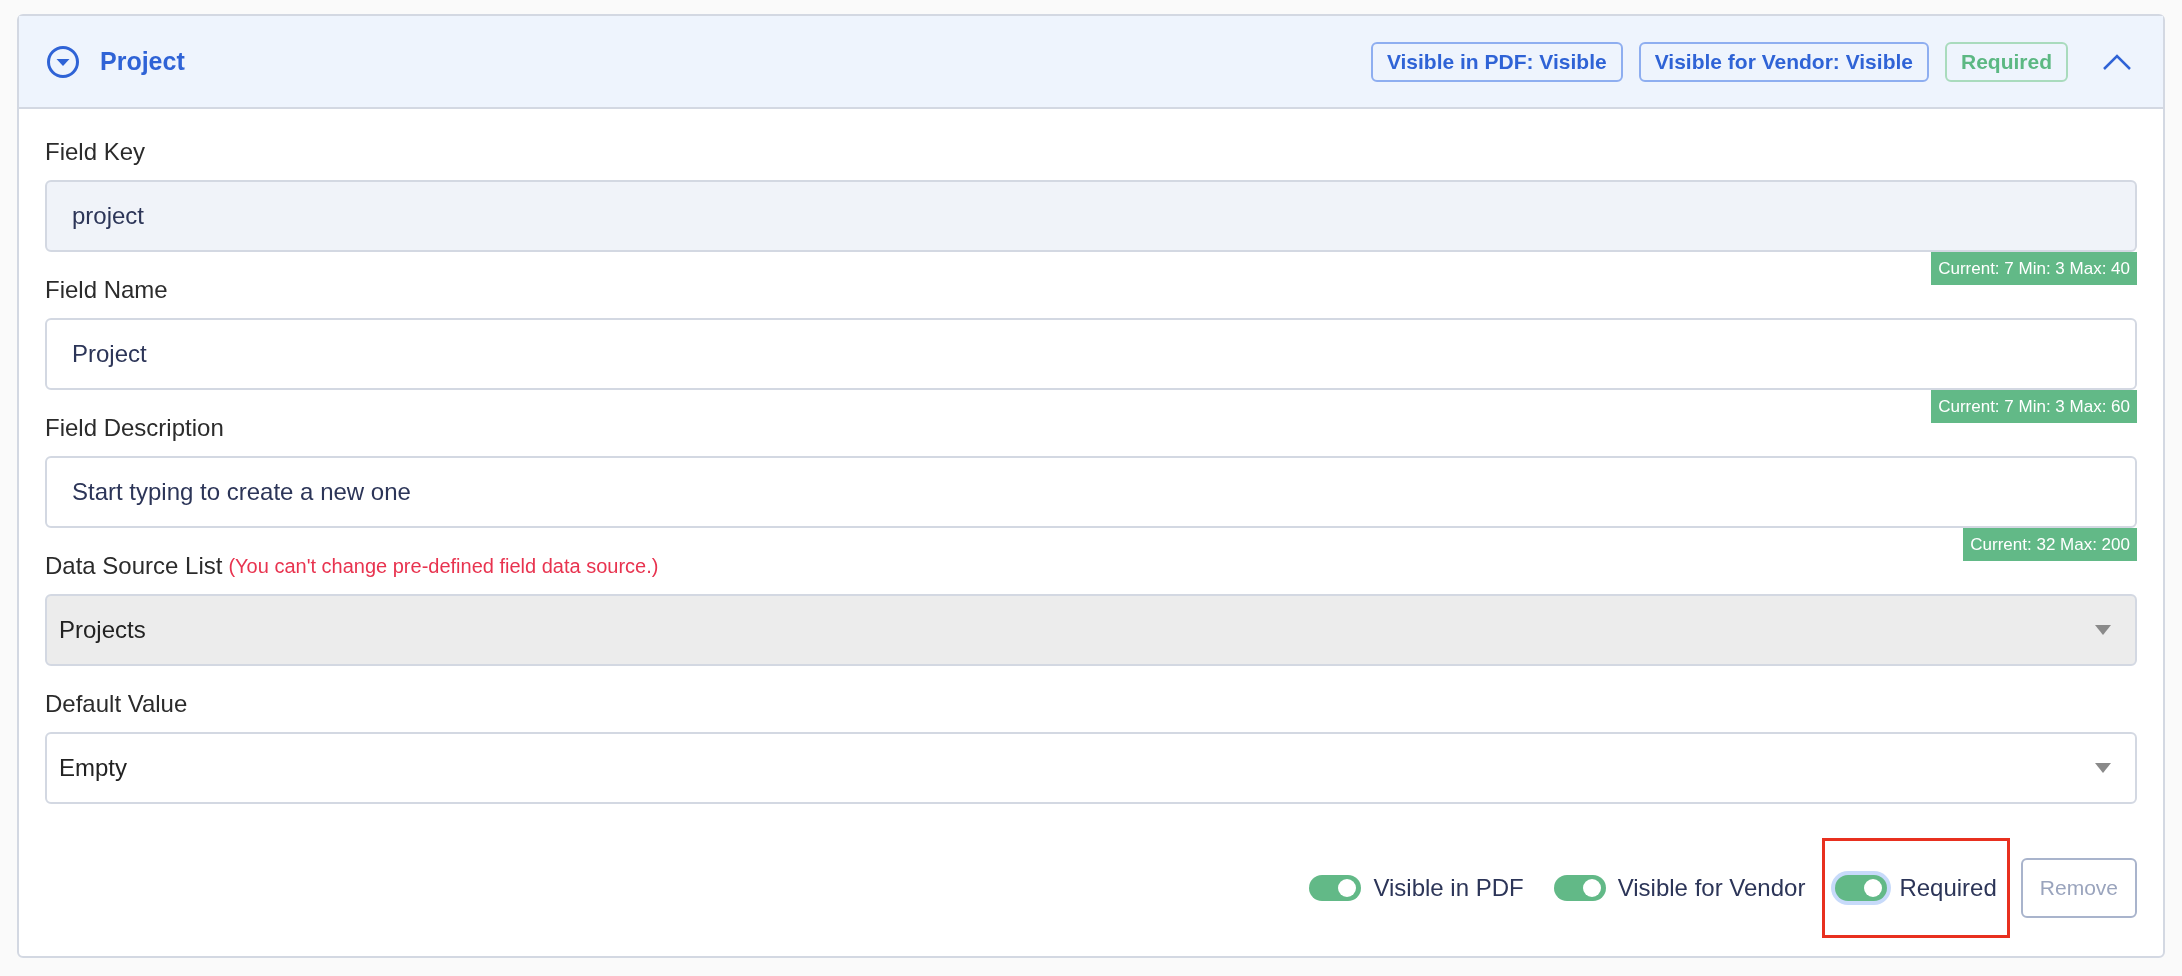 The image size is (2182, 976). What do you see at coordinates (63, 61) in the screenshot?
I see `collapse-icon` at bounding box center [63, 61].